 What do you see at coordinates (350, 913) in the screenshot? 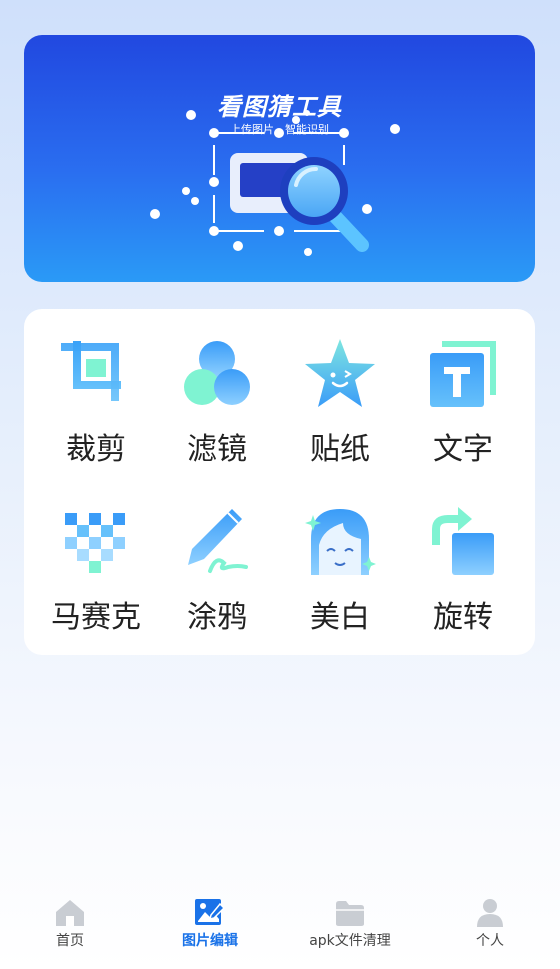
I see `folder-icon` at bounding box center [350, 913].